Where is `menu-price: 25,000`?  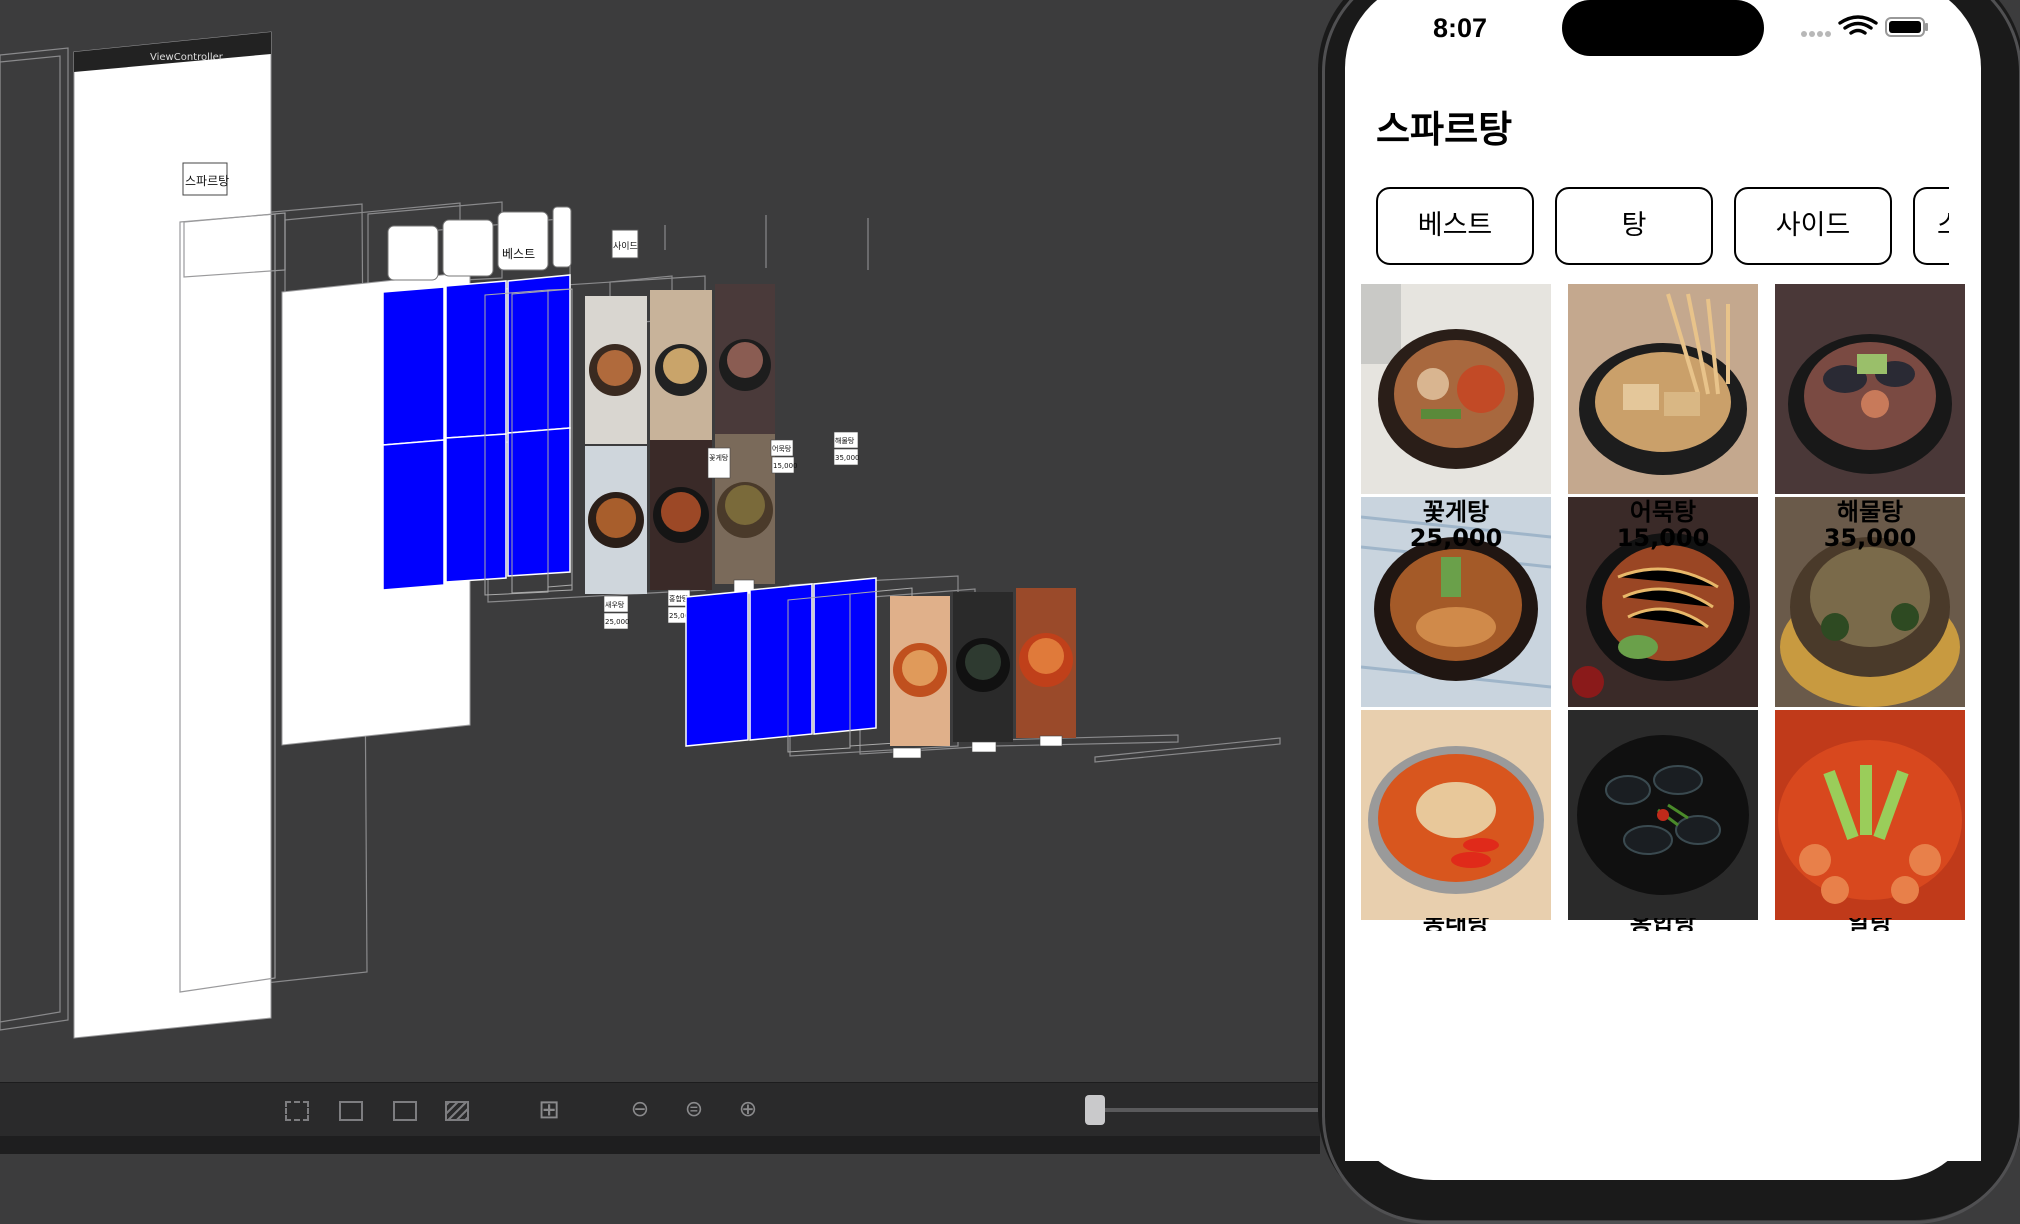 menu-price: 25,000 is located at coordinates (1456, 538).